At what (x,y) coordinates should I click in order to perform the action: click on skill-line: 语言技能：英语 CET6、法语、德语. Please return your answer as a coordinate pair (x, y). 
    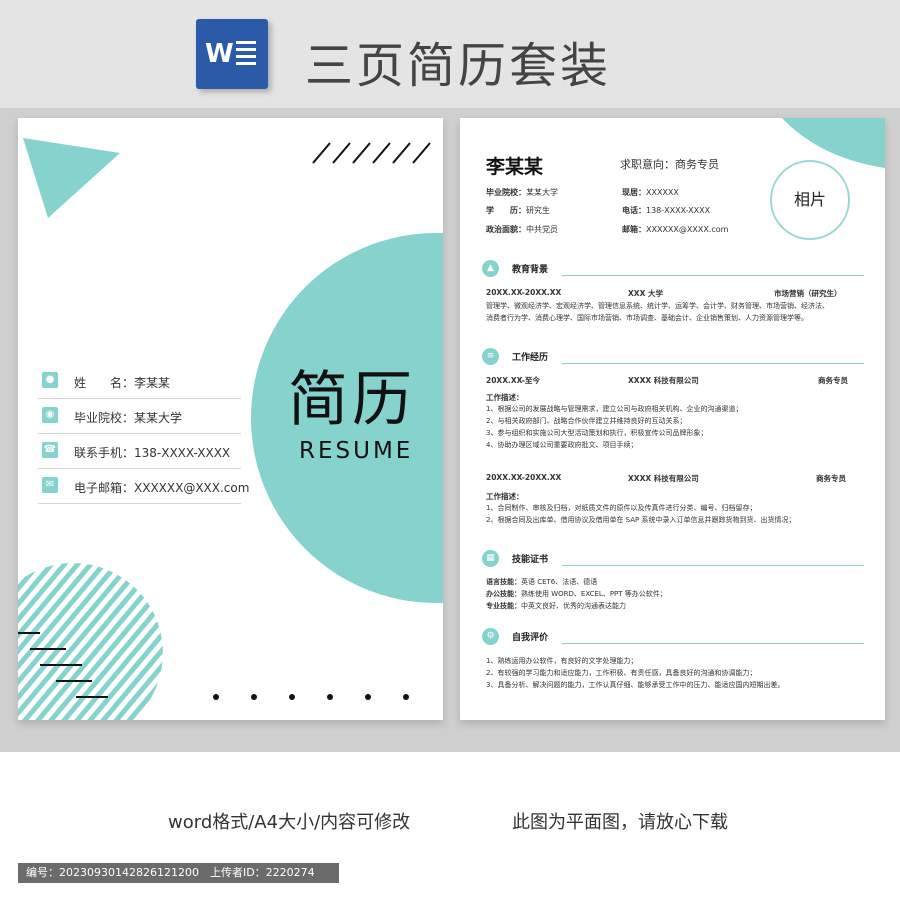
    Looking at the image, I should click on (542, 582).